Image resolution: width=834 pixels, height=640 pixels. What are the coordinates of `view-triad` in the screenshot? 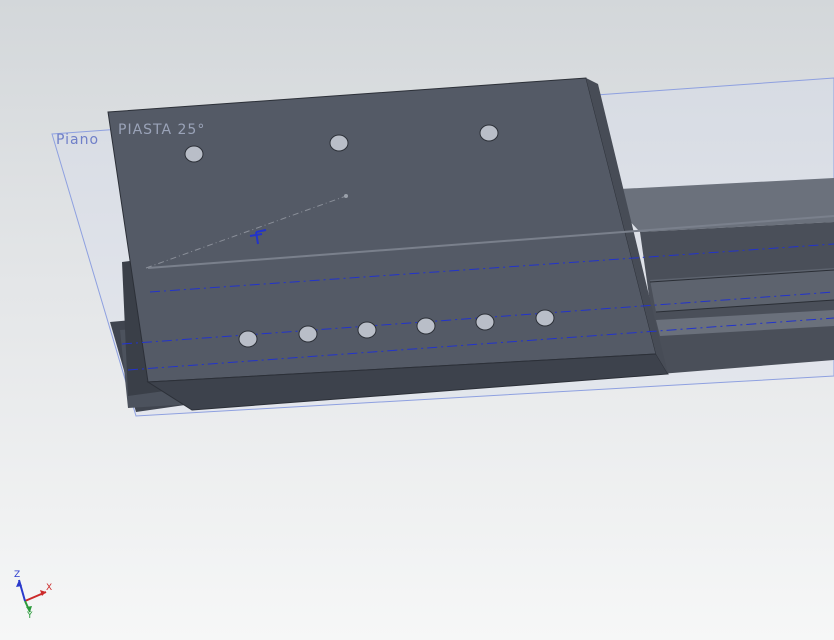 It's located at (31, 596).